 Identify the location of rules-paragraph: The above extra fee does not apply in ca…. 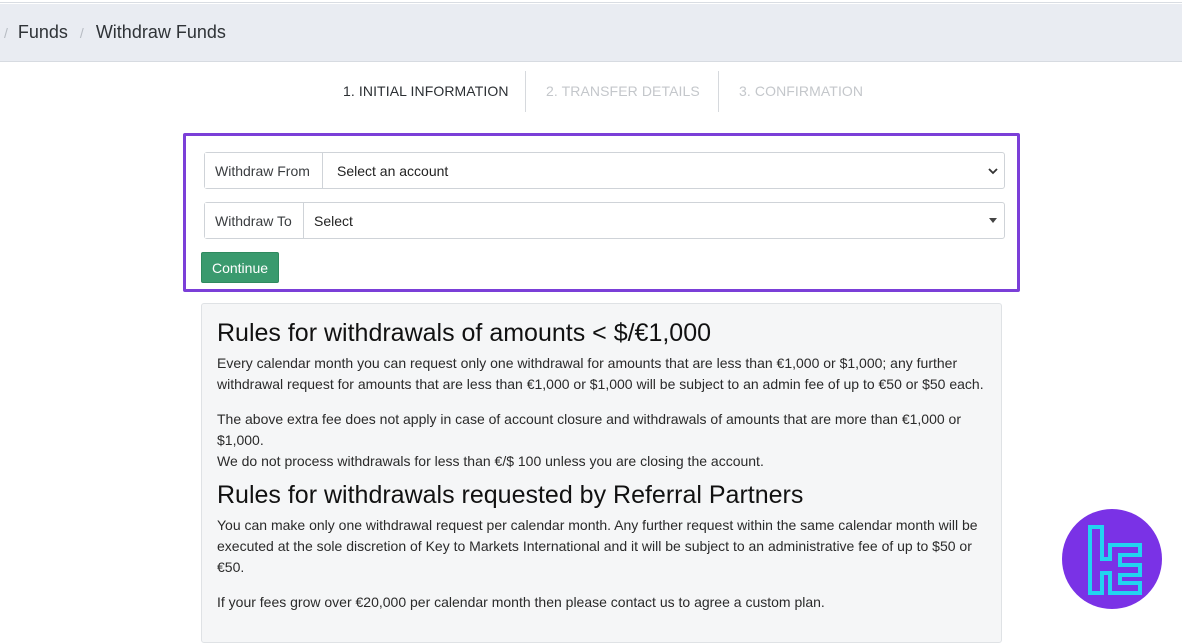
(589, 429).